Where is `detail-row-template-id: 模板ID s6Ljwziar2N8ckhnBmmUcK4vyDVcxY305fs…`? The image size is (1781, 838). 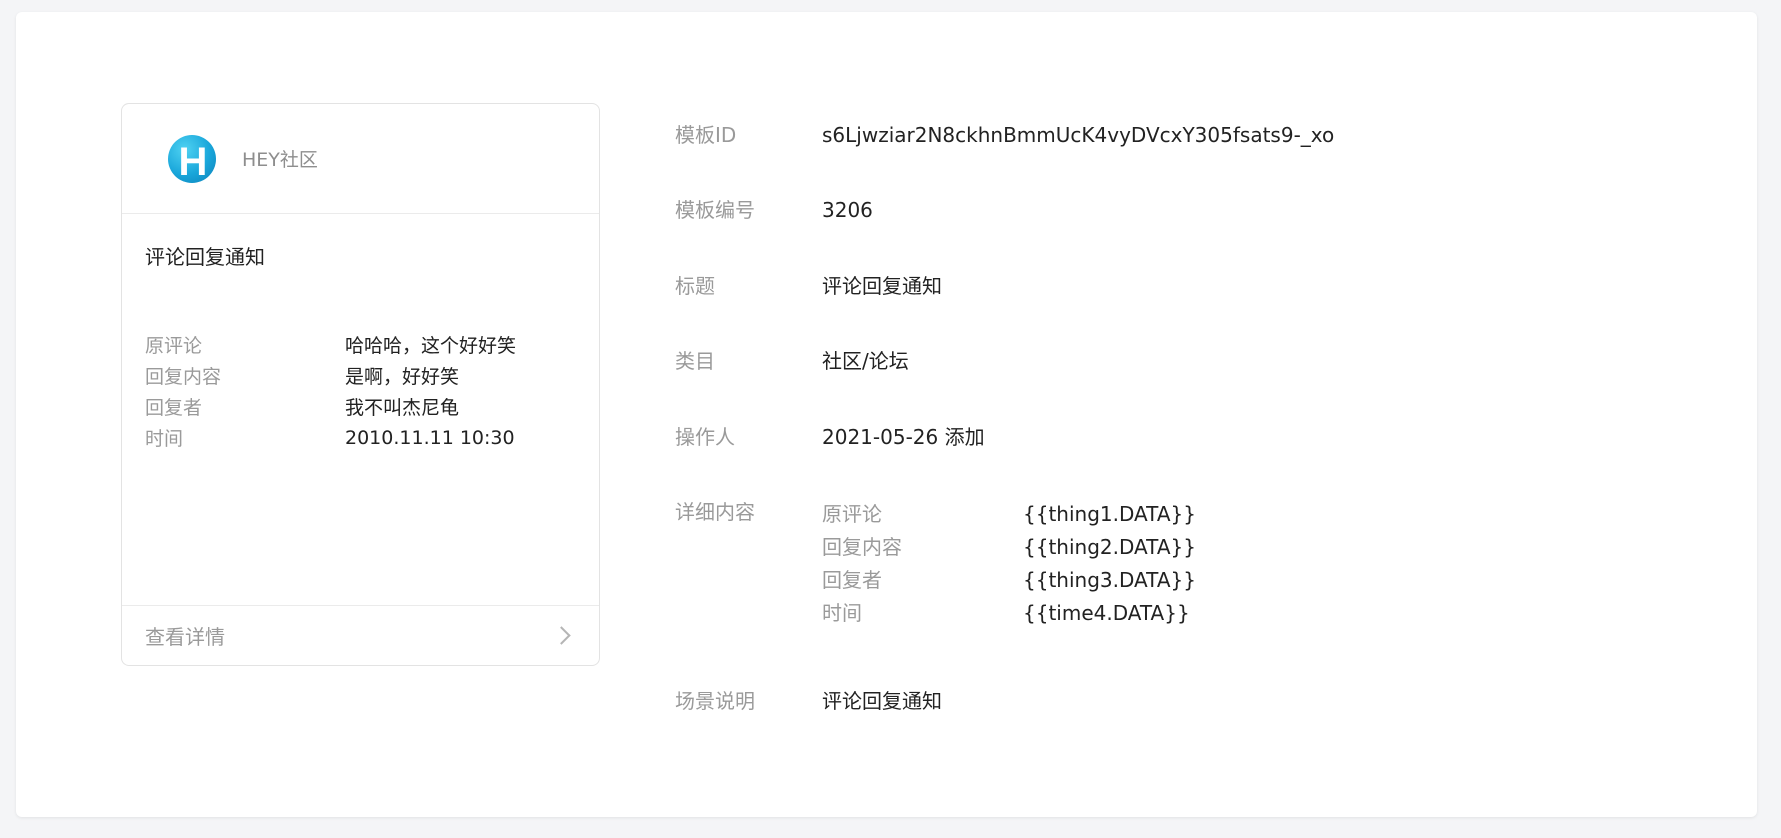
detail-row-template-id: 模板ID s6Ljwziar2N8ckhnBmmUcK4vyDVcxY305fs… is located at coordinates (1004, 135).